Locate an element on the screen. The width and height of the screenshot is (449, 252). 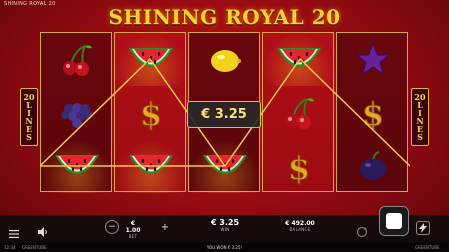
reel-4: $ is located at coordinates (298, 112).